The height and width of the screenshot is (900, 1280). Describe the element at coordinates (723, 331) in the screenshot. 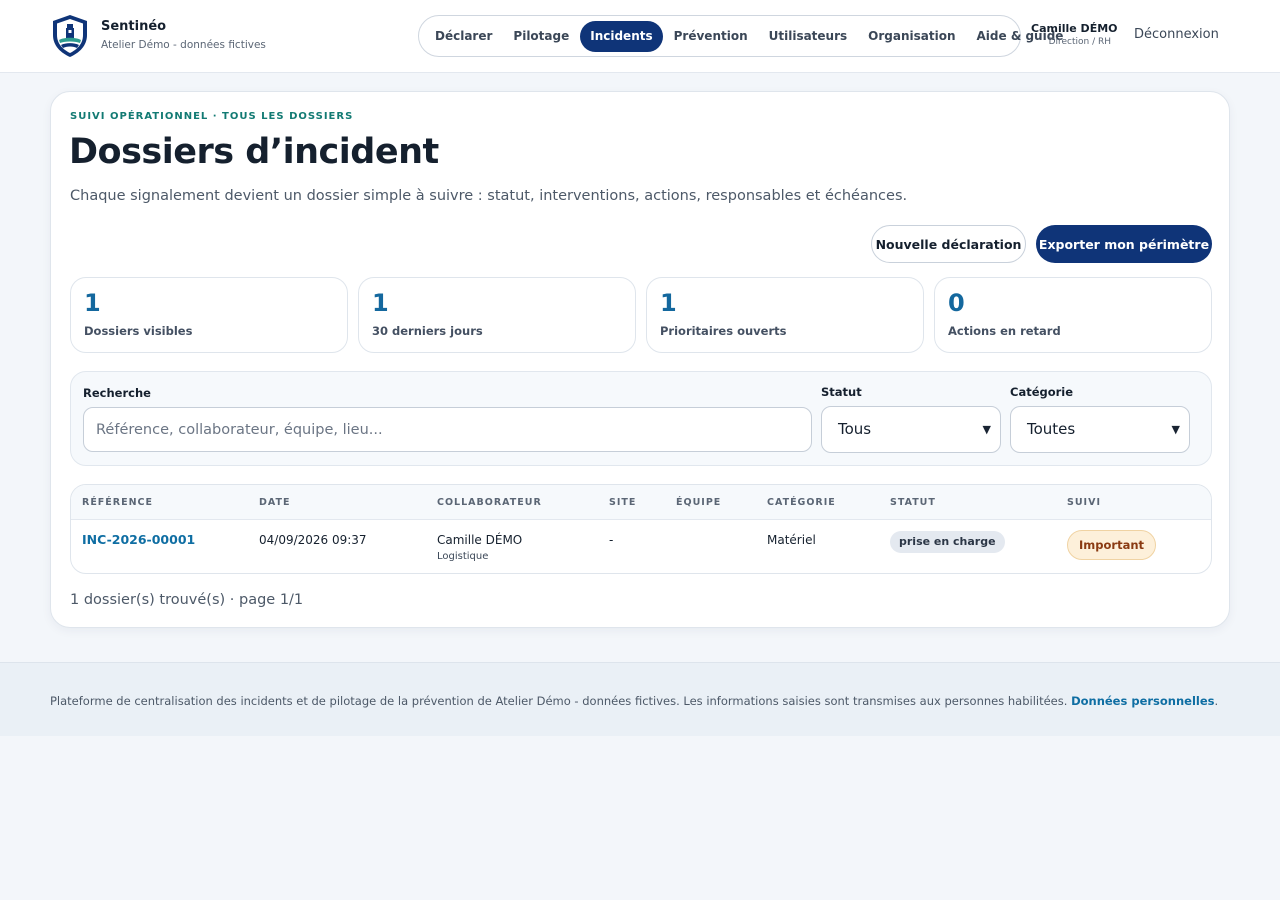

I see `stat-label: Prioritaires ouverts` at that location.